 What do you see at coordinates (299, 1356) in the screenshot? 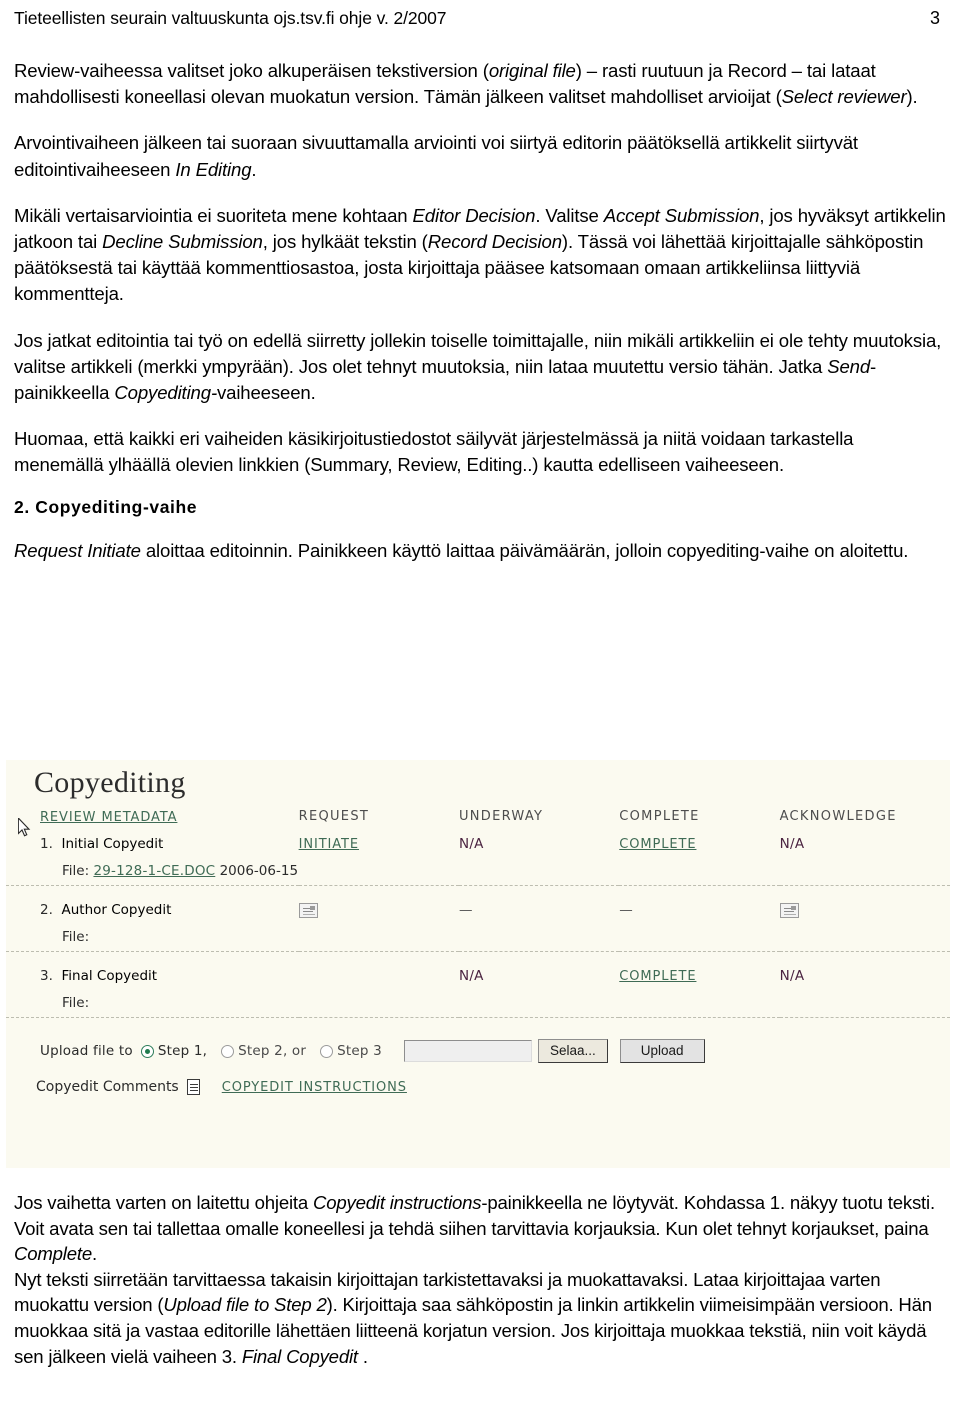
I see `t2-italic-final-copyedit: Final Copyedit` at bounding box center [299, 1356].